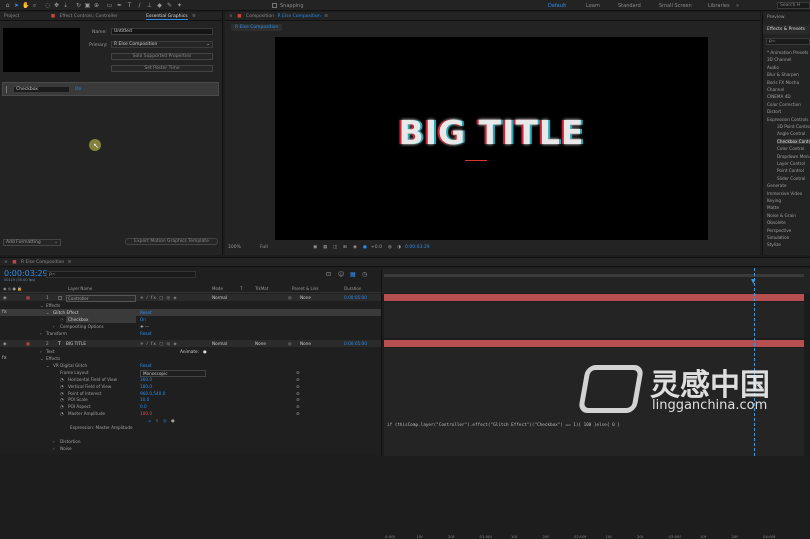 This screenshot has width=810, height=539. What do you see at coordinates (390, 248) in the screenshot?
I see `camera-icon: ◍` at bounding box center [390, 248].